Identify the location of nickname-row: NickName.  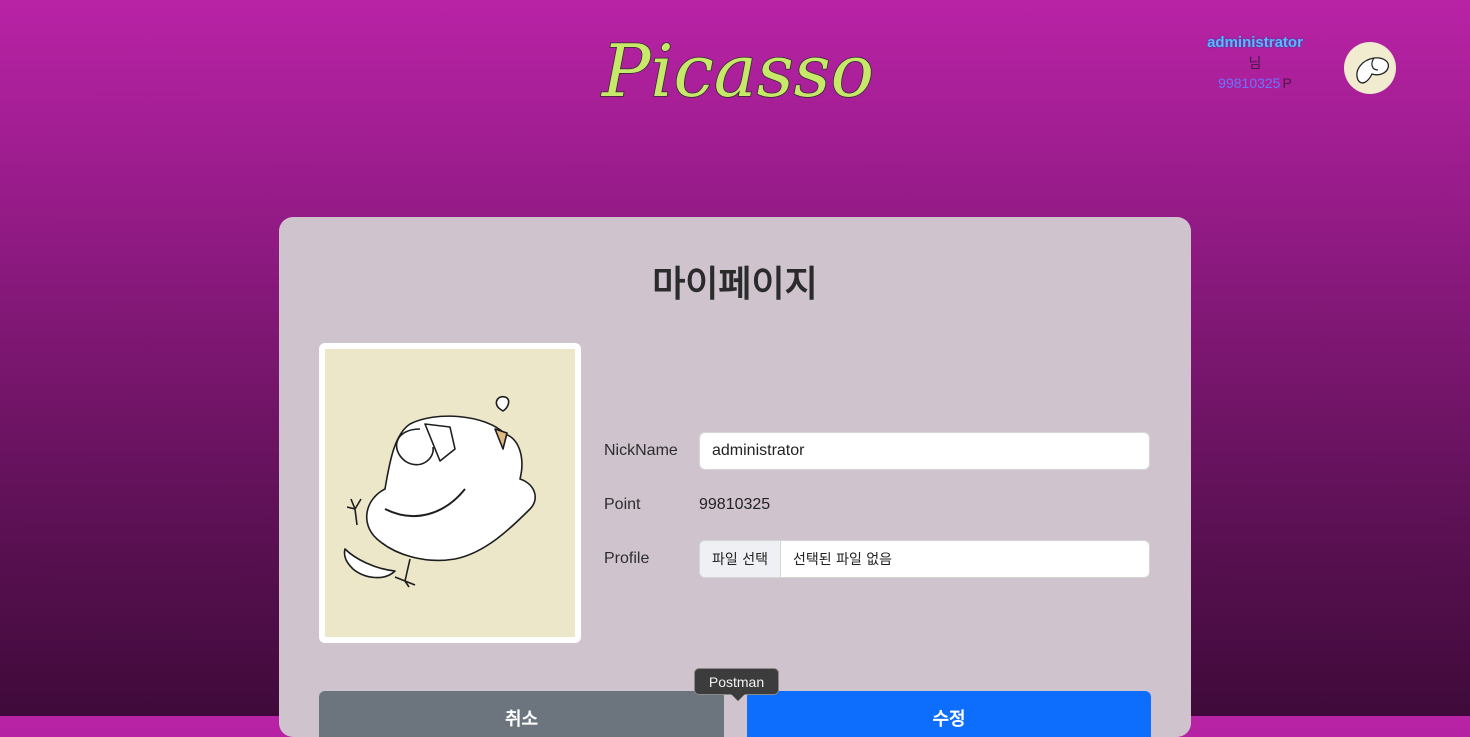
(877, 451).